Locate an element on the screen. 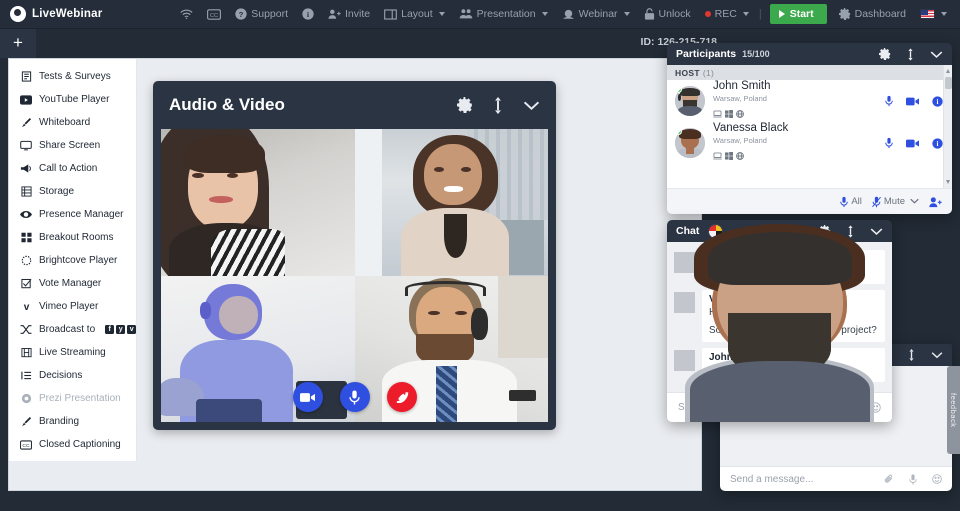 The width and height of the screenshot is (960, 511). attachment-icon is located at coordinates (889, 479).